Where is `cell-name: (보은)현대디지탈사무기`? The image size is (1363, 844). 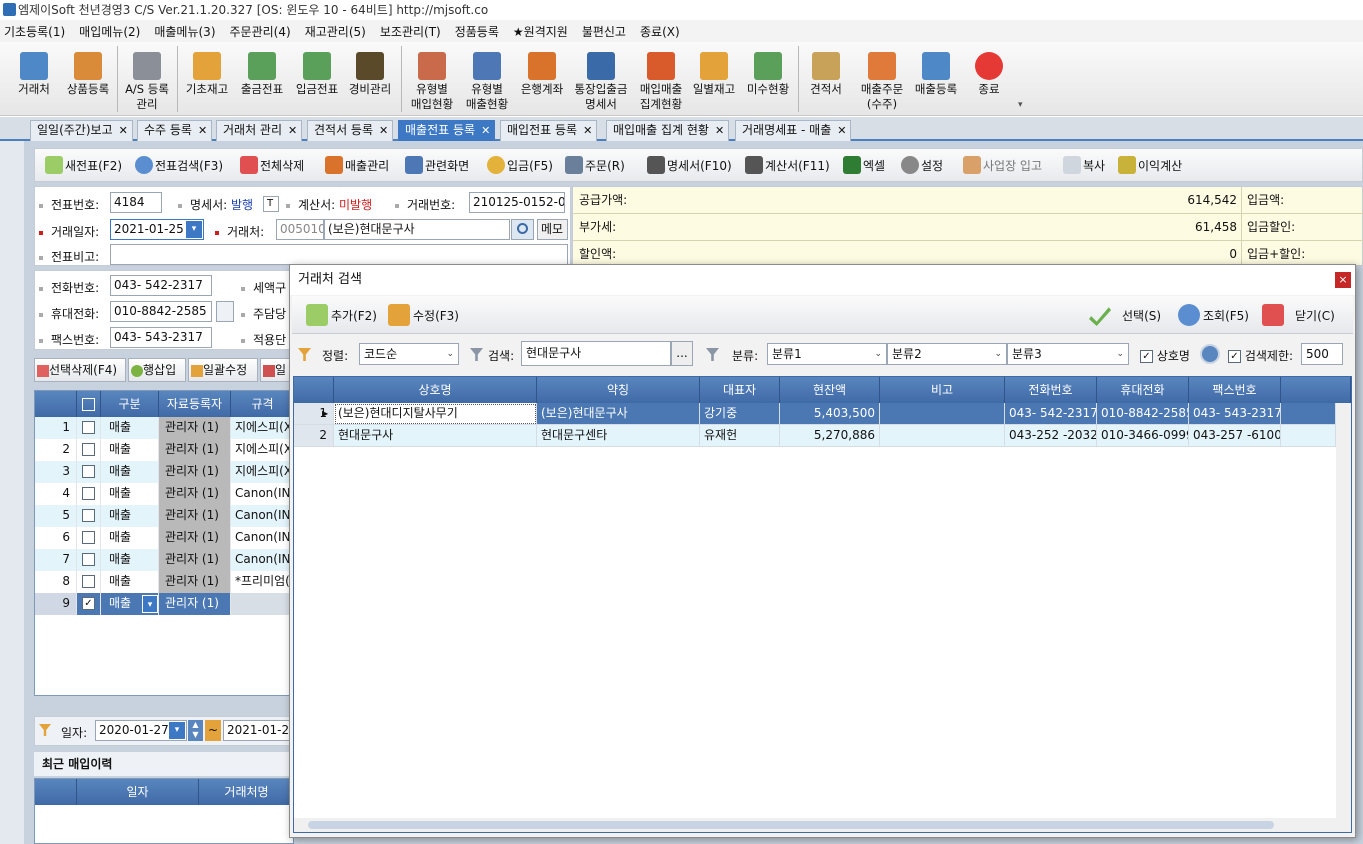 cell-name: (보은)현대디지탈사무기 is located at coordinates (435, 414).